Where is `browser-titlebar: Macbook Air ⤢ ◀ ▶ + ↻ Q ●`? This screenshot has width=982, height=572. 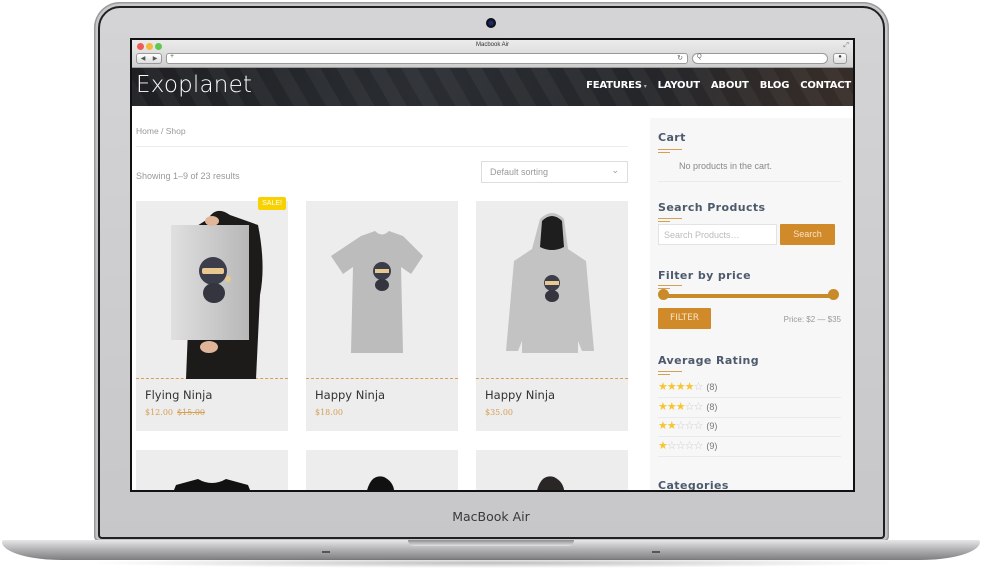
browser-titlebar: Macbook Air ⤢ ◀ ▶ + ↻ Q ● is located at coordinates (492, 54).